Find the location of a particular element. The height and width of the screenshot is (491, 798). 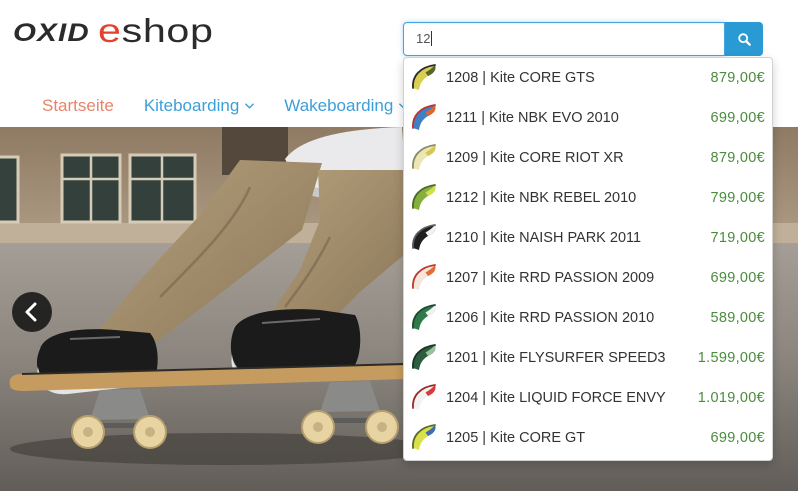

nav-item-startseite: Startseite is located at coordinates (78, 106).